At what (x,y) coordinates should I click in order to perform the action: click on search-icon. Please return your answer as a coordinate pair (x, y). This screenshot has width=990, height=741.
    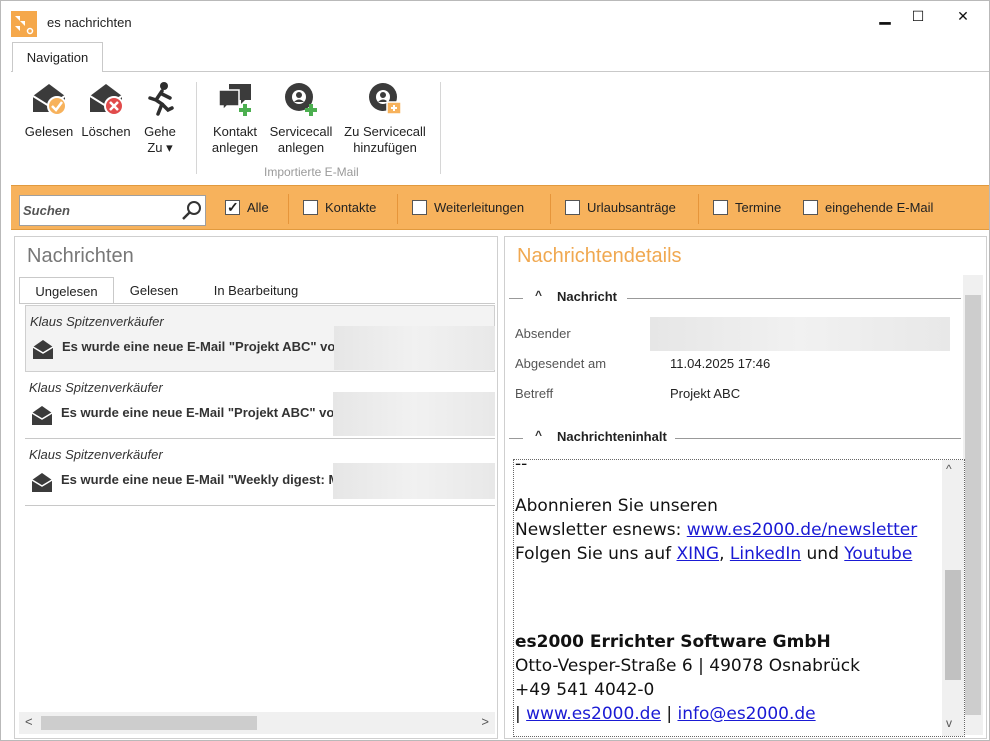
    Looking at the image, I should click on (192, 211).